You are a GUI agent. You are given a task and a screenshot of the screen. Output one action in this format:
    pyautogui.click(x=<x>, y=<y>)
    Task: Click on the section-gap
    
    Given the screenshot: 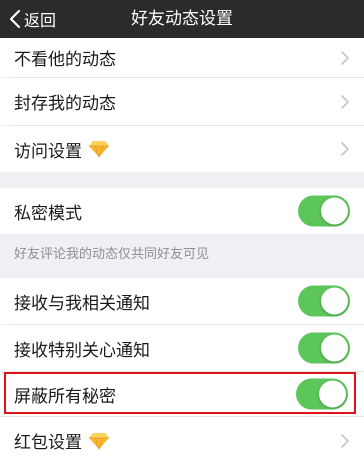 What is the action you would take?
    pyautogui.click(x=182, y=180)
    